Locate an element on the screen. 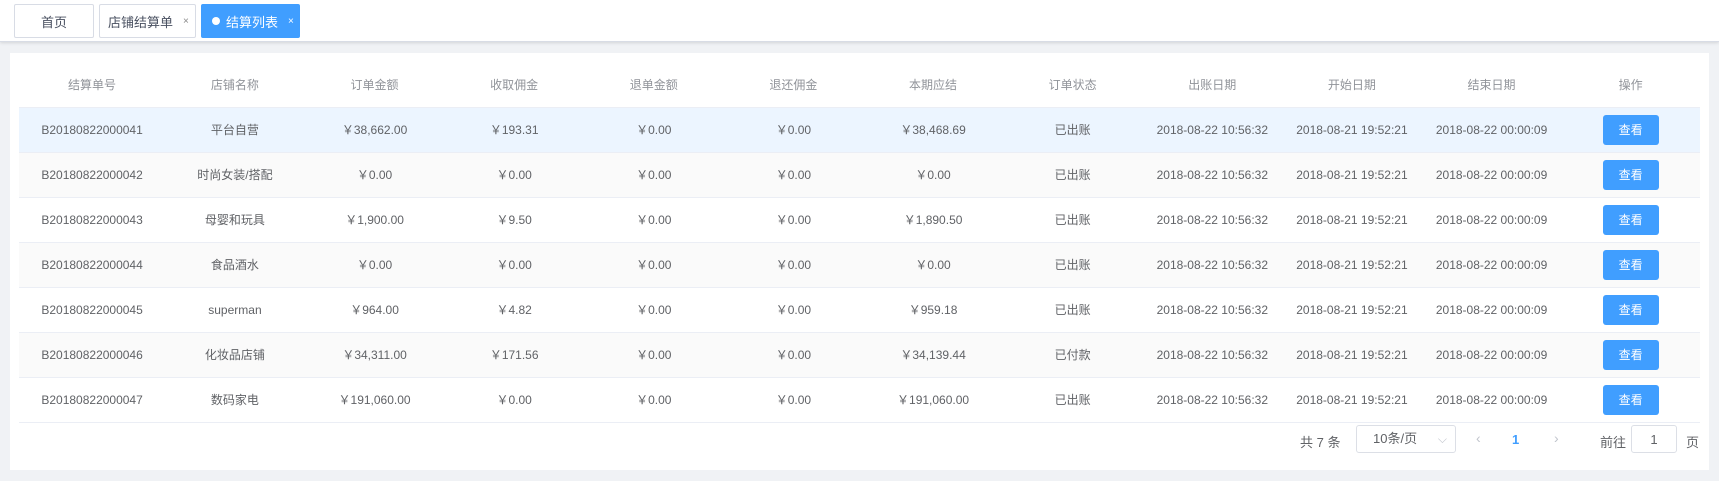  pagination: 共 7 条 10条/页 ⌵ ‹ 1 › 前往 页 is located at coordinates (859, 440).